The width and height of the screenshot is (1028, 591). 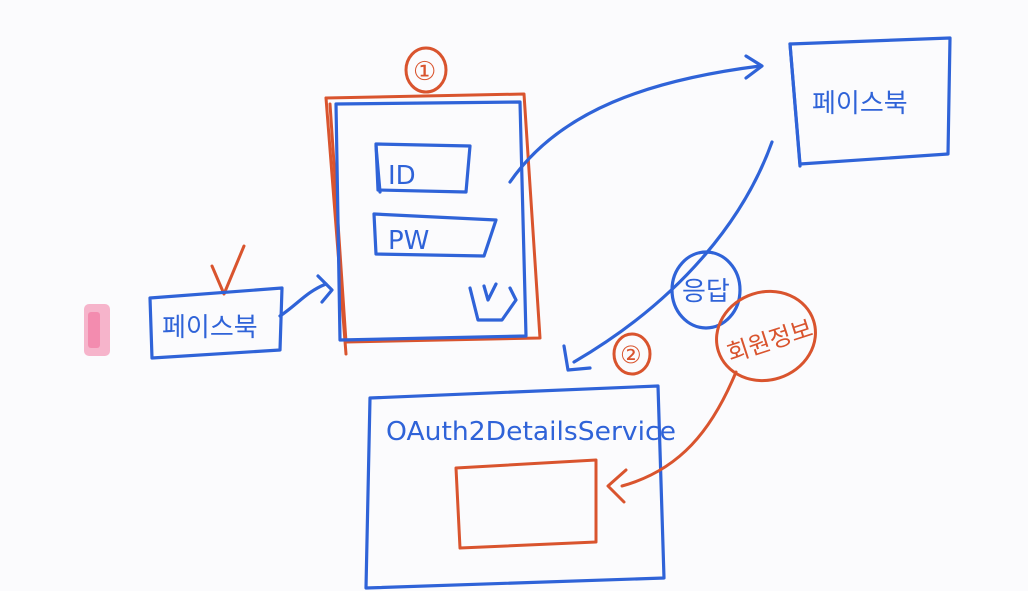 What do you see at coordinates (770, 341) in the screenshot?
I see `user-info-label: 회원정보` at bounding box center [770, 341].